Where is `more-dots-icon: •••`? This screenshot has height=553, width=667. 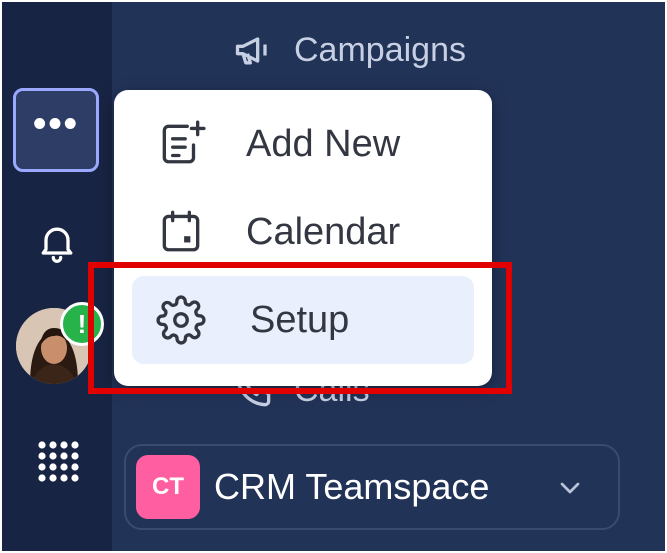
more-dots-icon: ••• is located at coordinates (56, 124).